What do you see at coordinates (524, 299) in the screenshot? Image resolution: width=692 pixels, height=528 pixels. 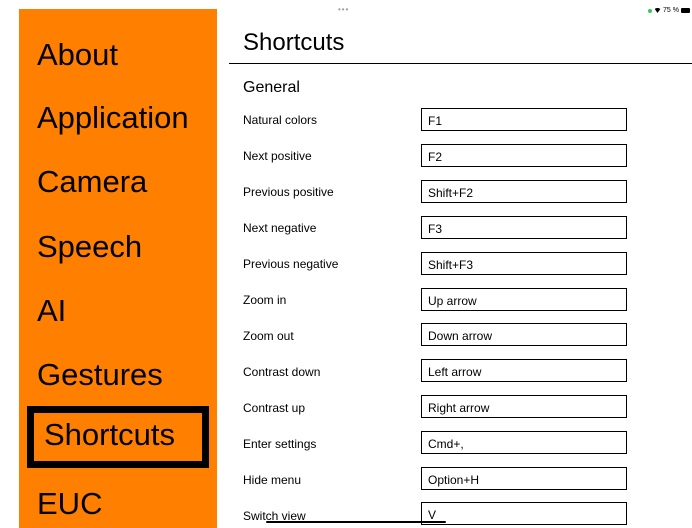 I see `shortcut-key-field: Up arrow` at bounding box center [524, 299].